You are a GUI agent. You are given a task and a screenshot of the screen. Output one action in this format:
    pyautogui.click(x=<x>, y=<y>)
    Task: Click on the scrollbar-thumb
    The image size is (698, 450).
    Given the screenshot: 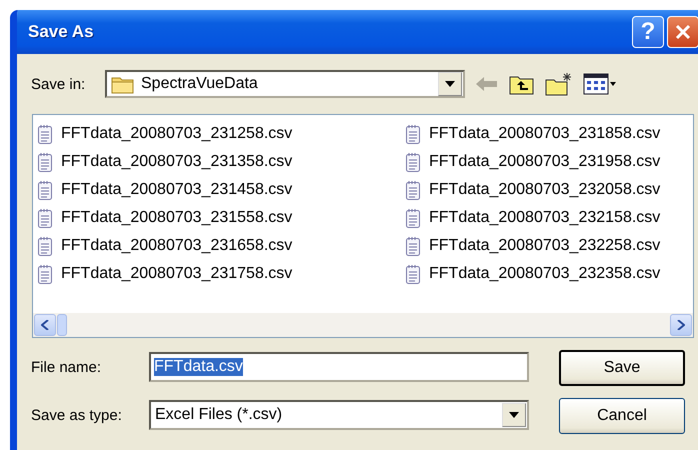 What is the action you would take?
    pyautogui.click(x=62, y=325)
    